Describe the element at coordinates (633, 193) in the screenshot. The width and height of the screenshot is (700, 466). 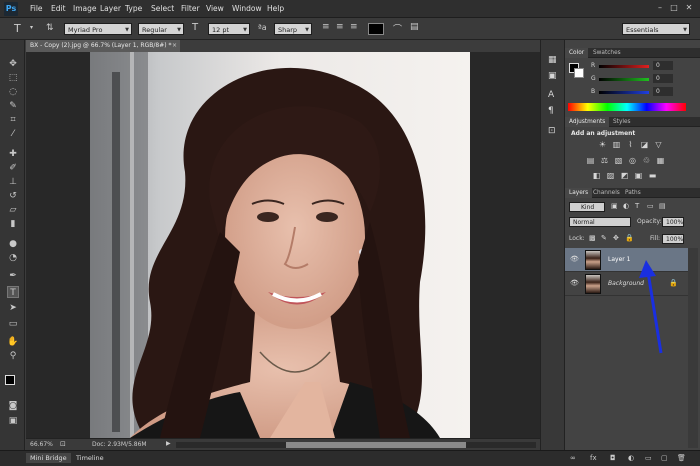
I see `tab-paths: Paths` at that location.